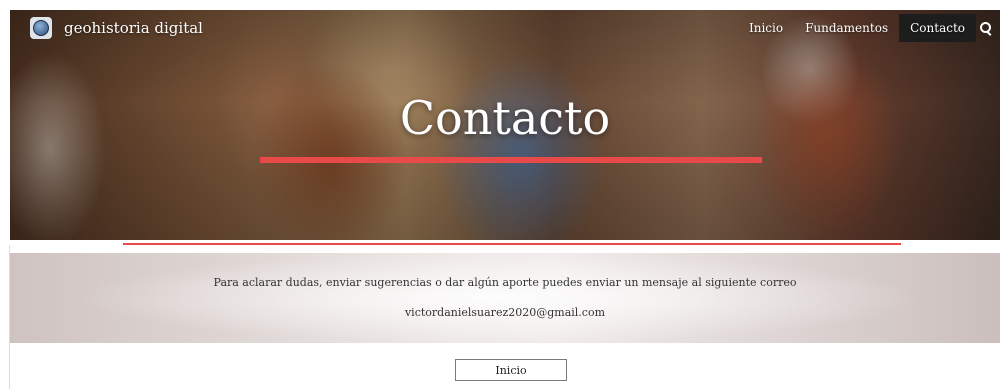 Image resolution: width=1000 pixels, height=389 pixels. I want to click on section-divider, so click(512, 244).